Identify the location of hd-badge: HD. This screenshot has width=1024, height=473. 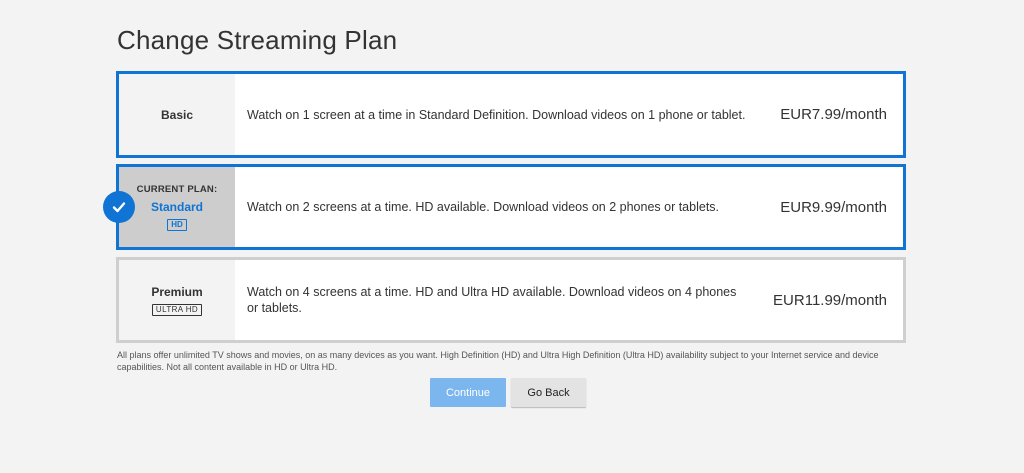
(177, 224).